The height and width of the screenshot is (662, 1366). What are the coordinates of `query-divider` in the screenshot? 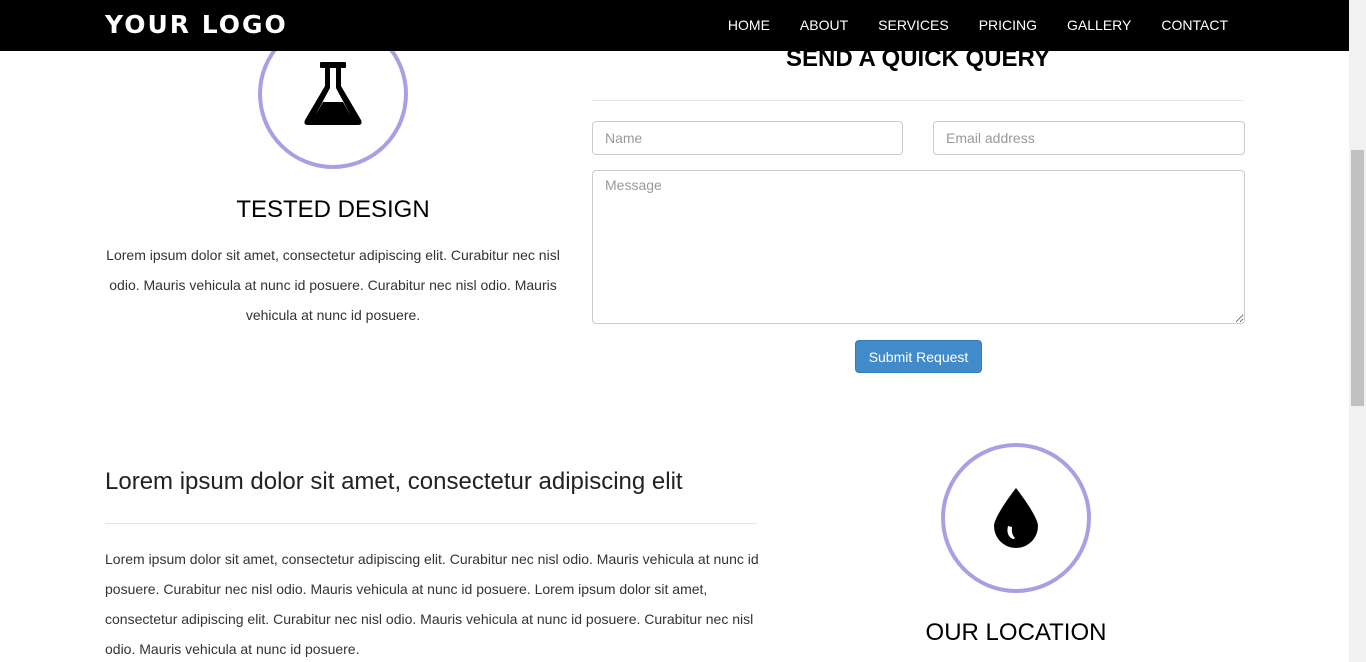 It's located at (918, 100).